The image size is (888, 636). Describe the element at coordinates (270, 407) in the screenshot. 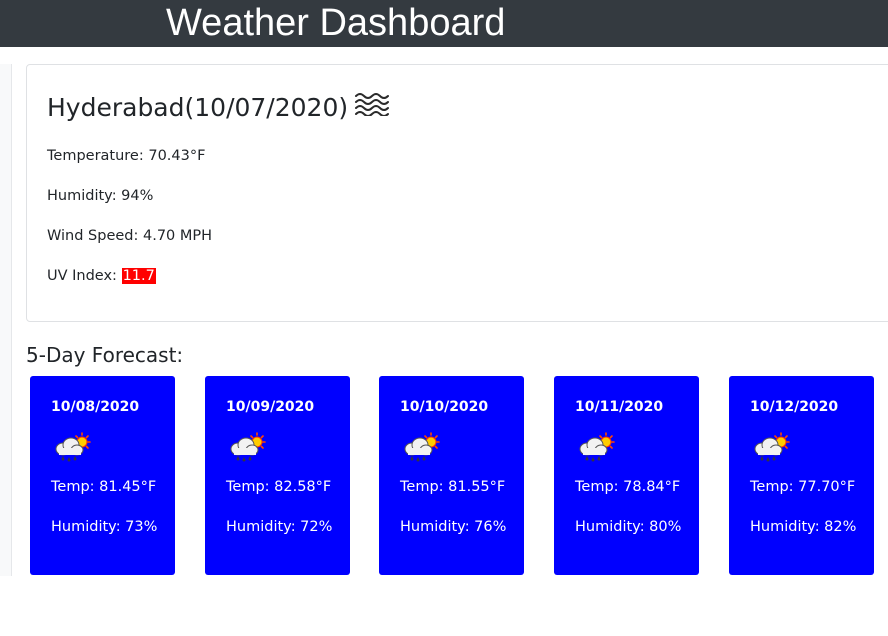

I see `forecast-date: 10/09/2020` at that location.